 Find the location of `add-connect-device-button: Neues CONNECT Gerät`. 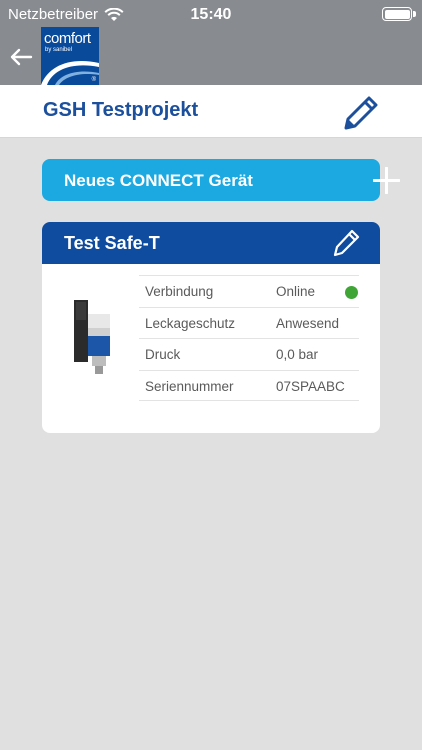

add-connect-device-button: Neues CONNECT Gerät is located at coordinates (221, 180).